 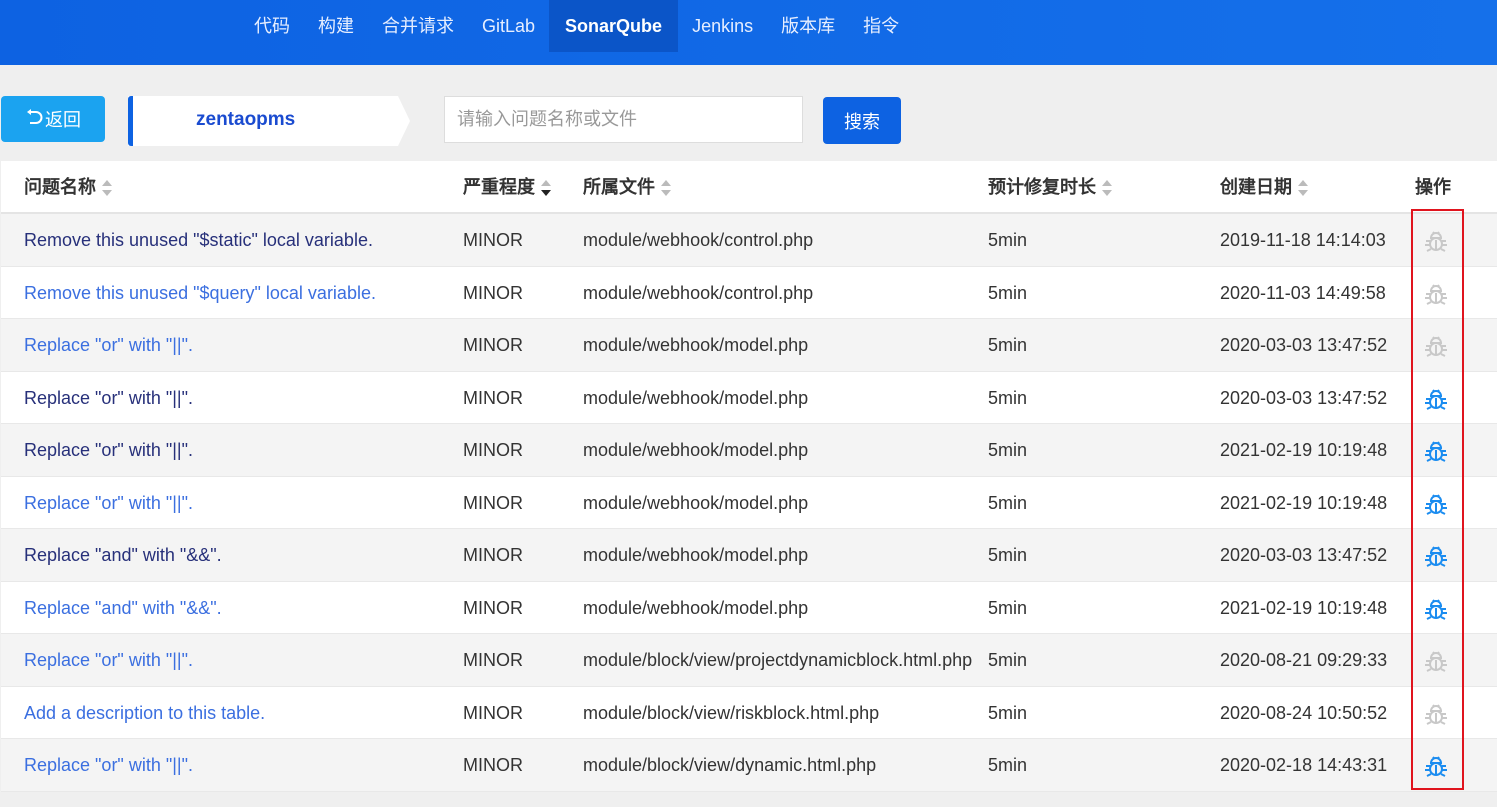 I want to click on nav-tab: 合并请求, so click(x=418, y=26).